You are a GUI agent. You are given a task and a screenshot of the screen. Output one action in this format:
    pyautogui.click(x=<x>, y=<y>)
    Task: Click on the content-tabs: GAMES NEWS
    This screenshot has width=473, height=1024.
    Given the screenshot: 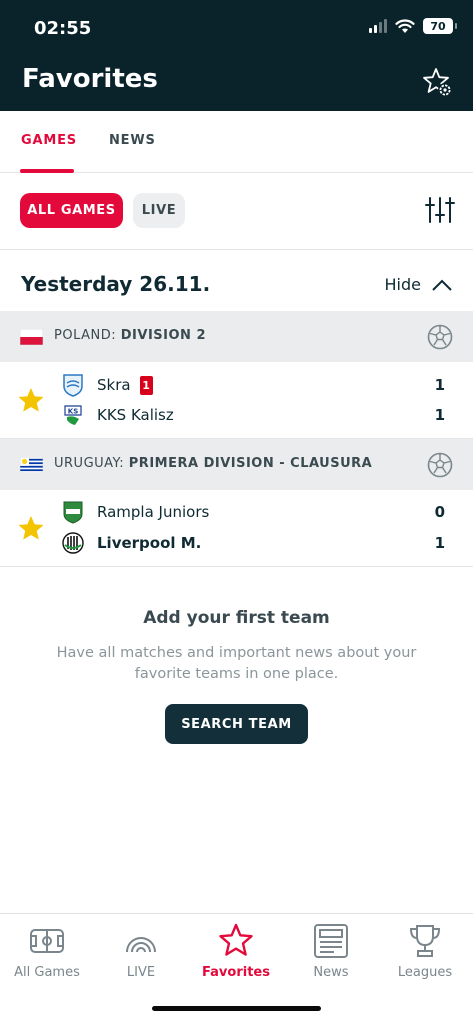 What is the action you would take?
    pyautogui.click(x=236, y=142)
    